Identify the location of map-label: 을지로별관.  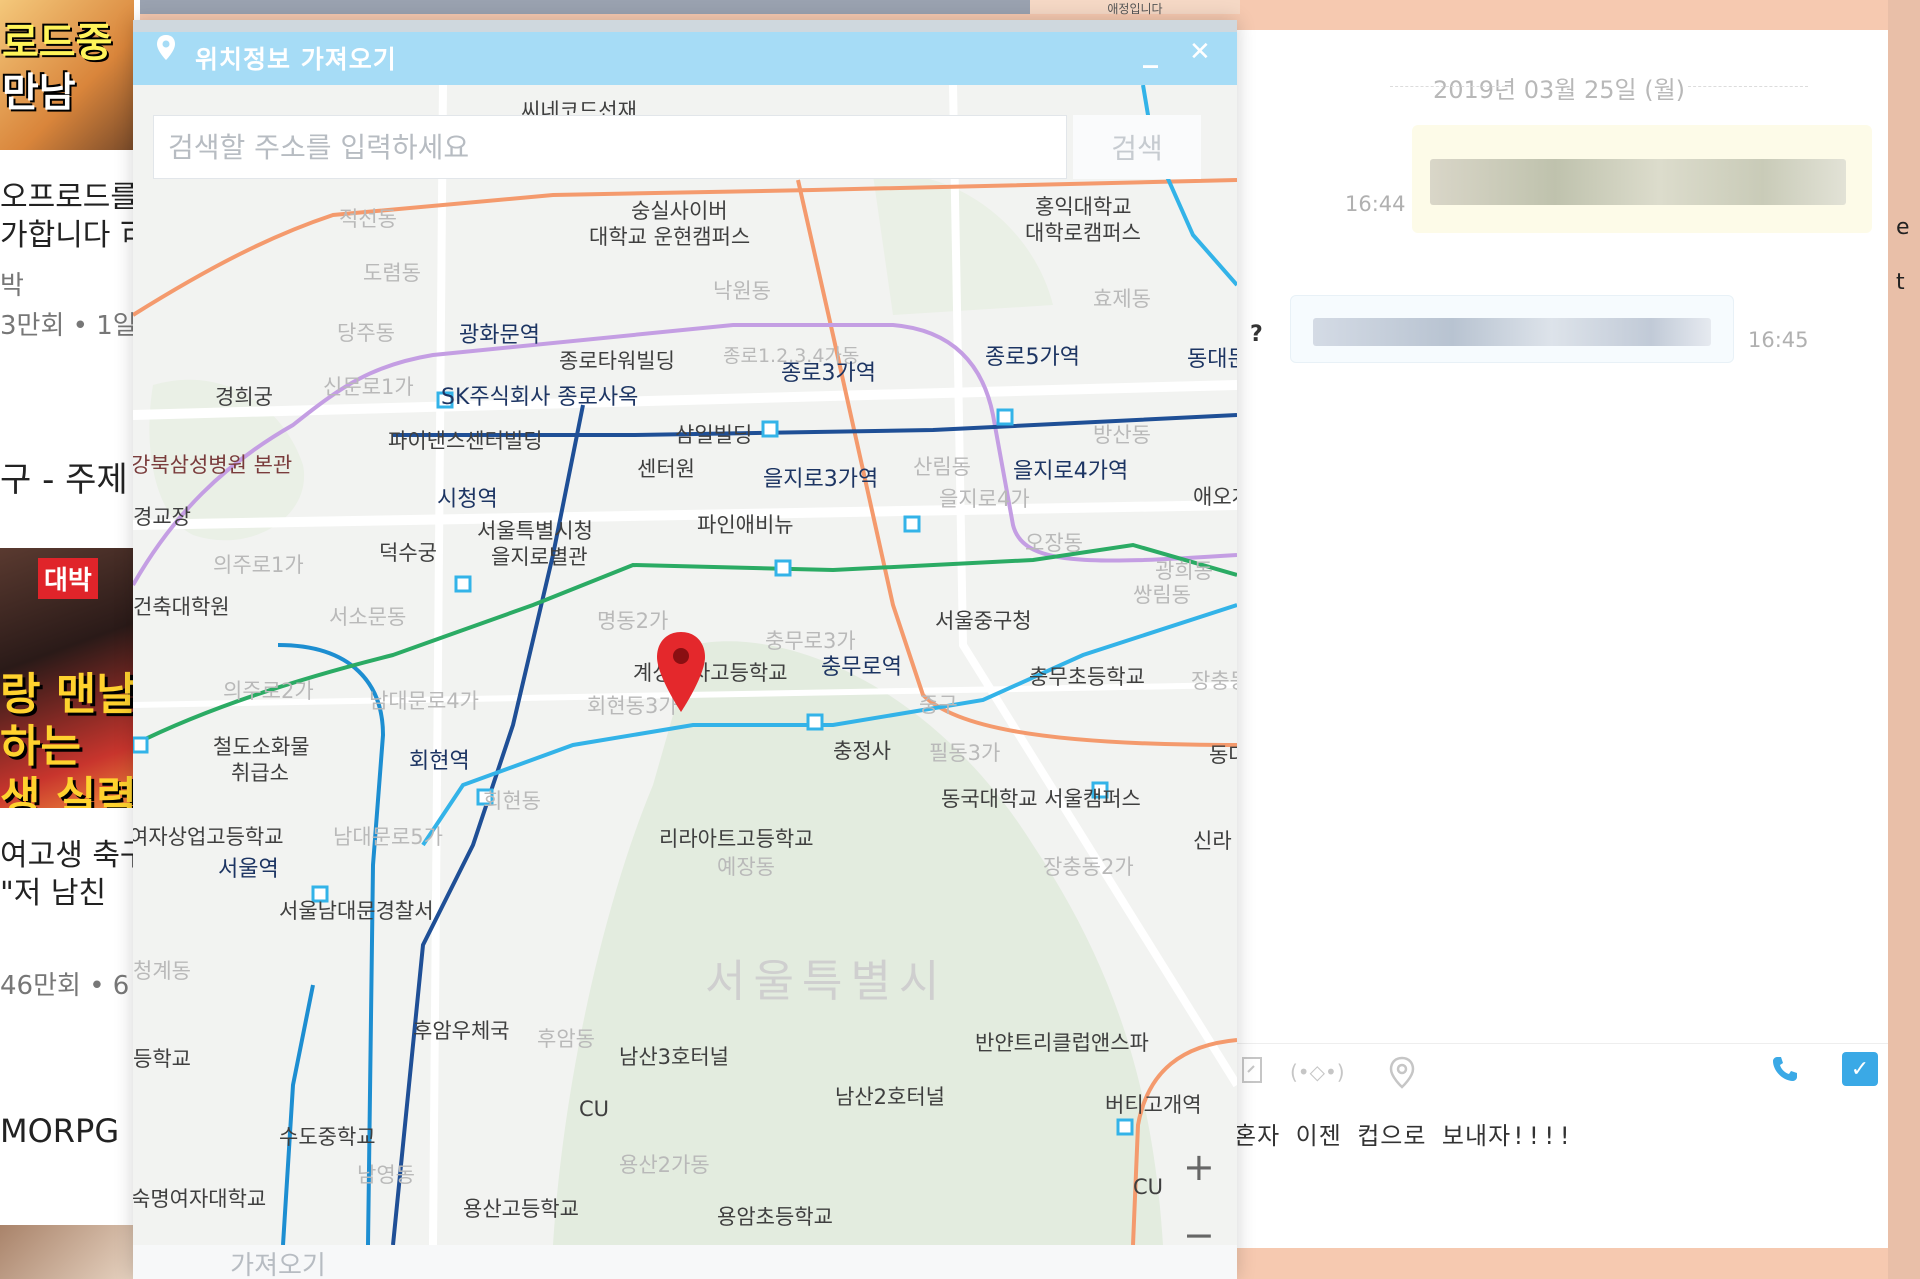
(539, 556).